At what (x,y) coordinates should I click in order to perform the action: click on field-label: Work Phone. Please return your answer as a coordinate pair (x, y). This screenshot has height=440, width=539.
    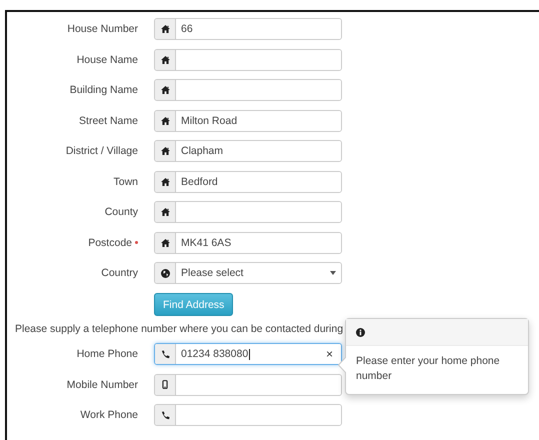
    Looking at the image, I should click on (108, 415).